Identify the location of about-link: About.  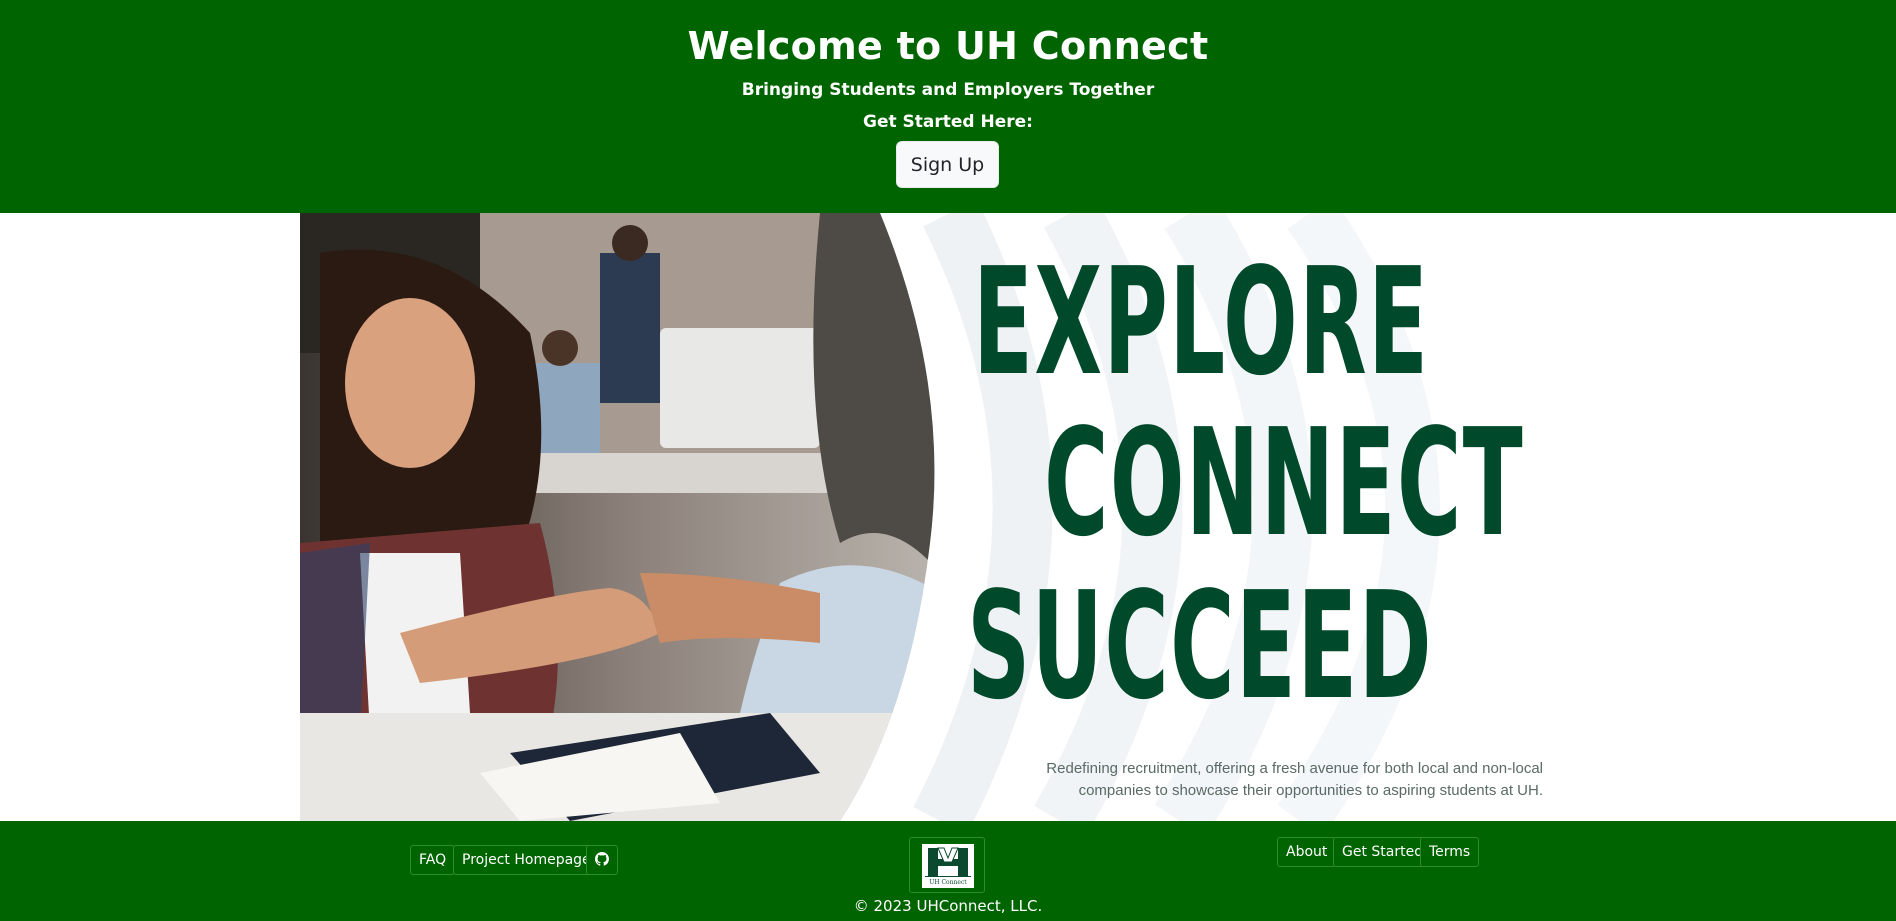
(1307, 852).